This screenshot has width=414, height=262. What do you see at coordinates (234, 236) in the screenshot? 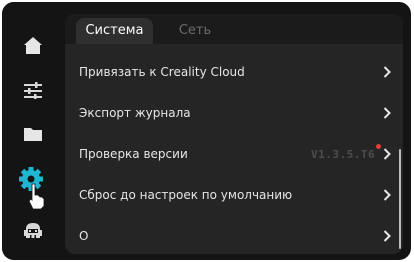
I see `list-item-about: О` at bounding box center [234, 236].